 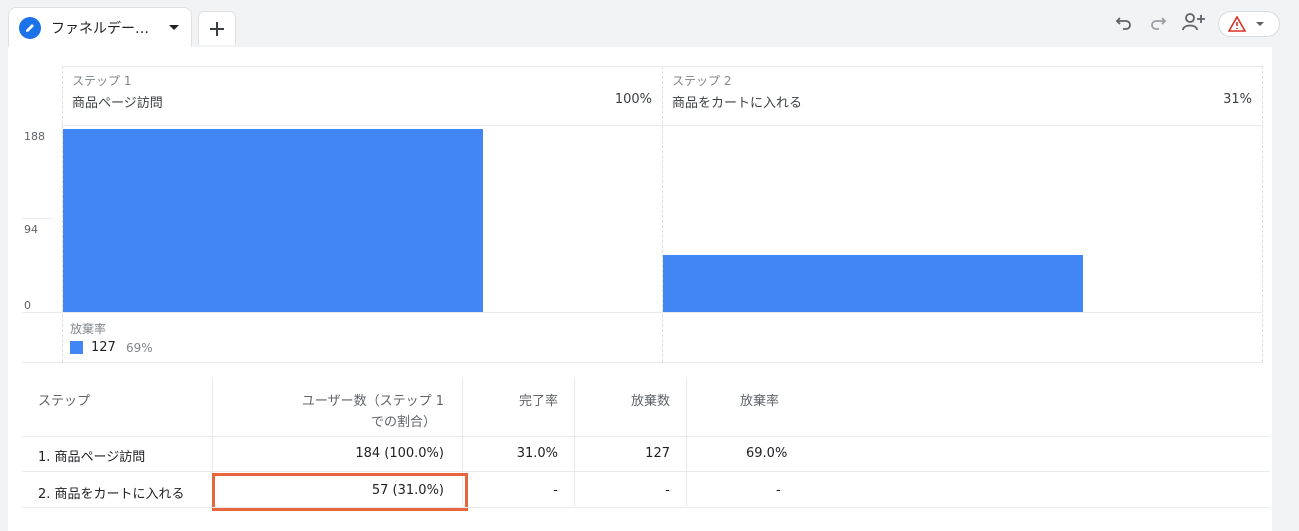 I want to click on row2-abandon-rate: -, so click(x=778, y=490).